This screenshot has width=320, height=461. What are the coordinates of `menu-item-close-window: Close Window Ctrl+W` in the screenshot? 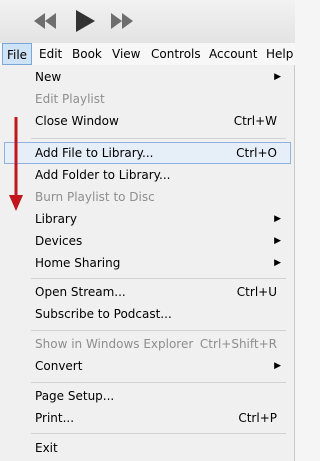 It's located at (147, 121).